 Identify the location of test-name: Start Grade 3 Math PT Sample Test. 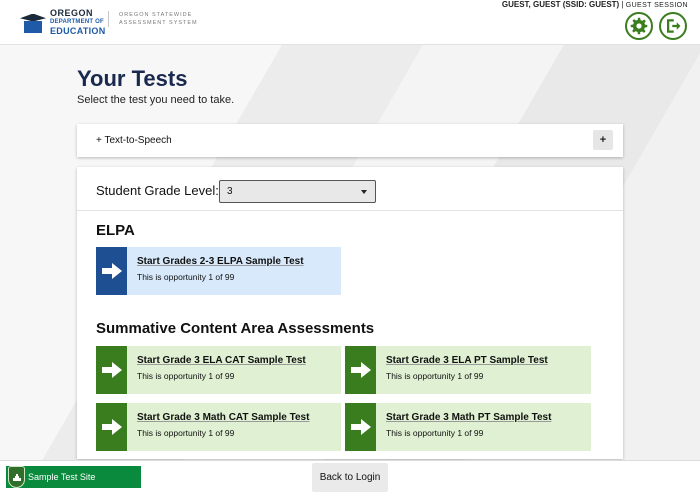
(488, 417).